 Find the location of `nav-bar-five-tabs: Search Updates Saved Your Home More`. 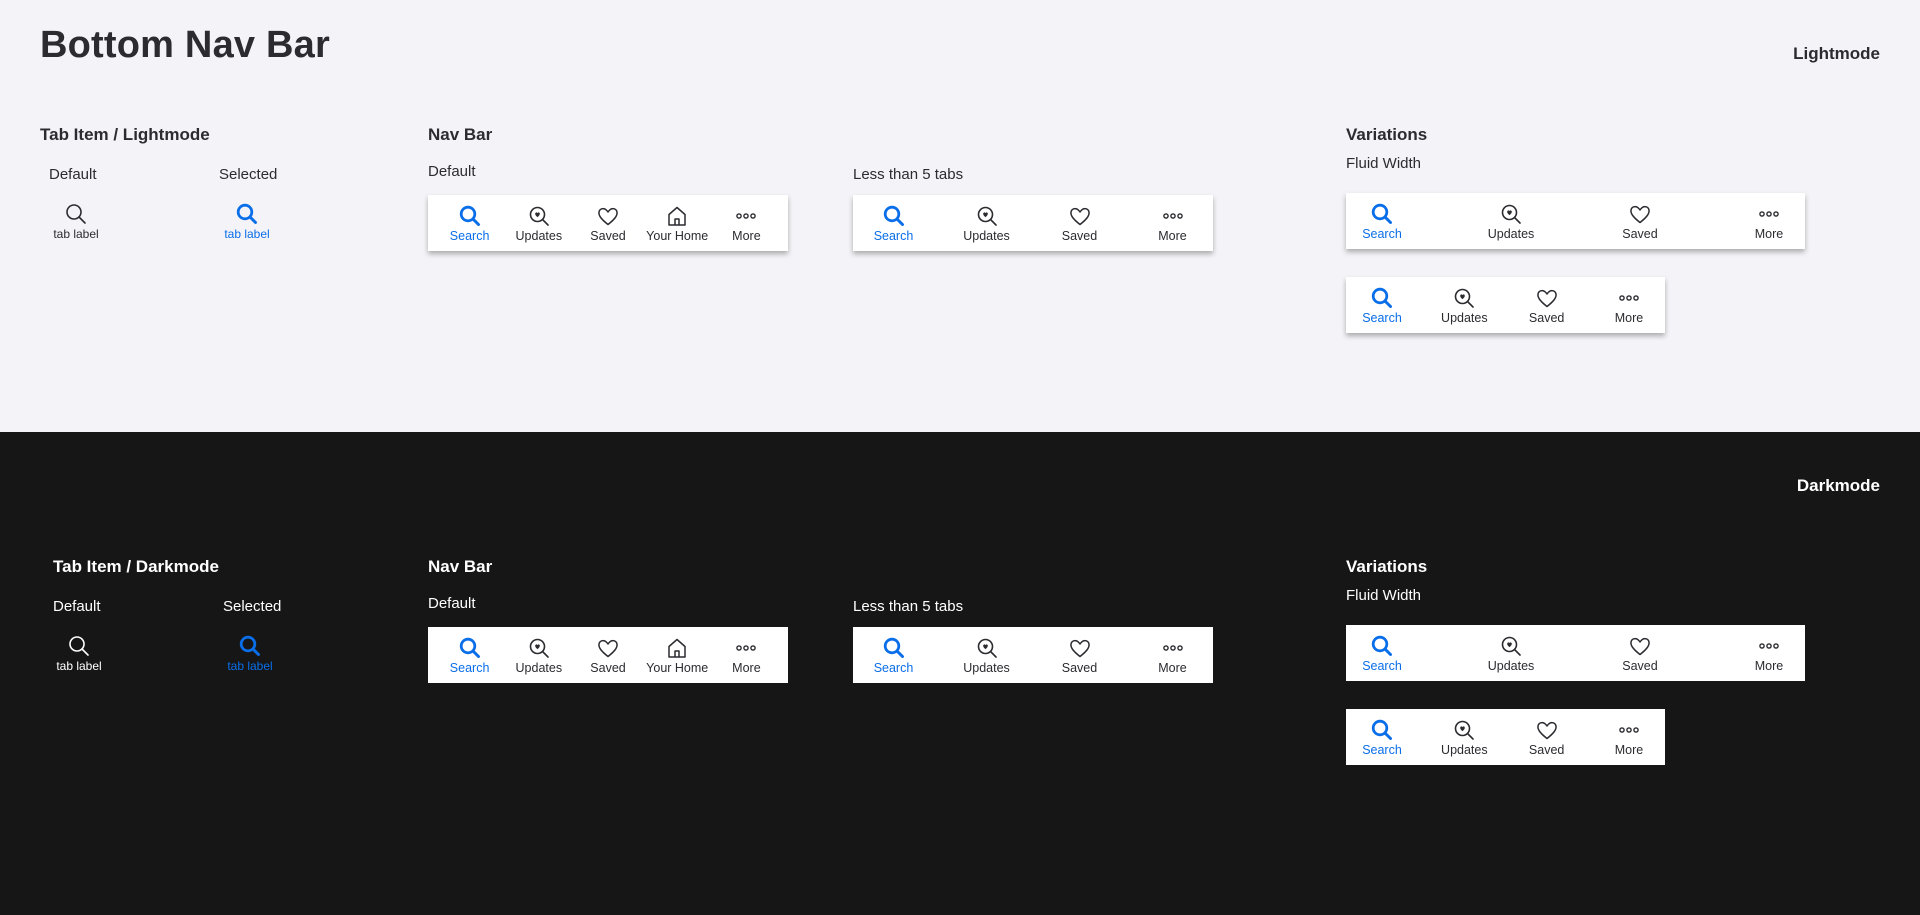

nav-bar-five-tabs: Search Updates Saved Your Home More is located at coordinates (608, 655).